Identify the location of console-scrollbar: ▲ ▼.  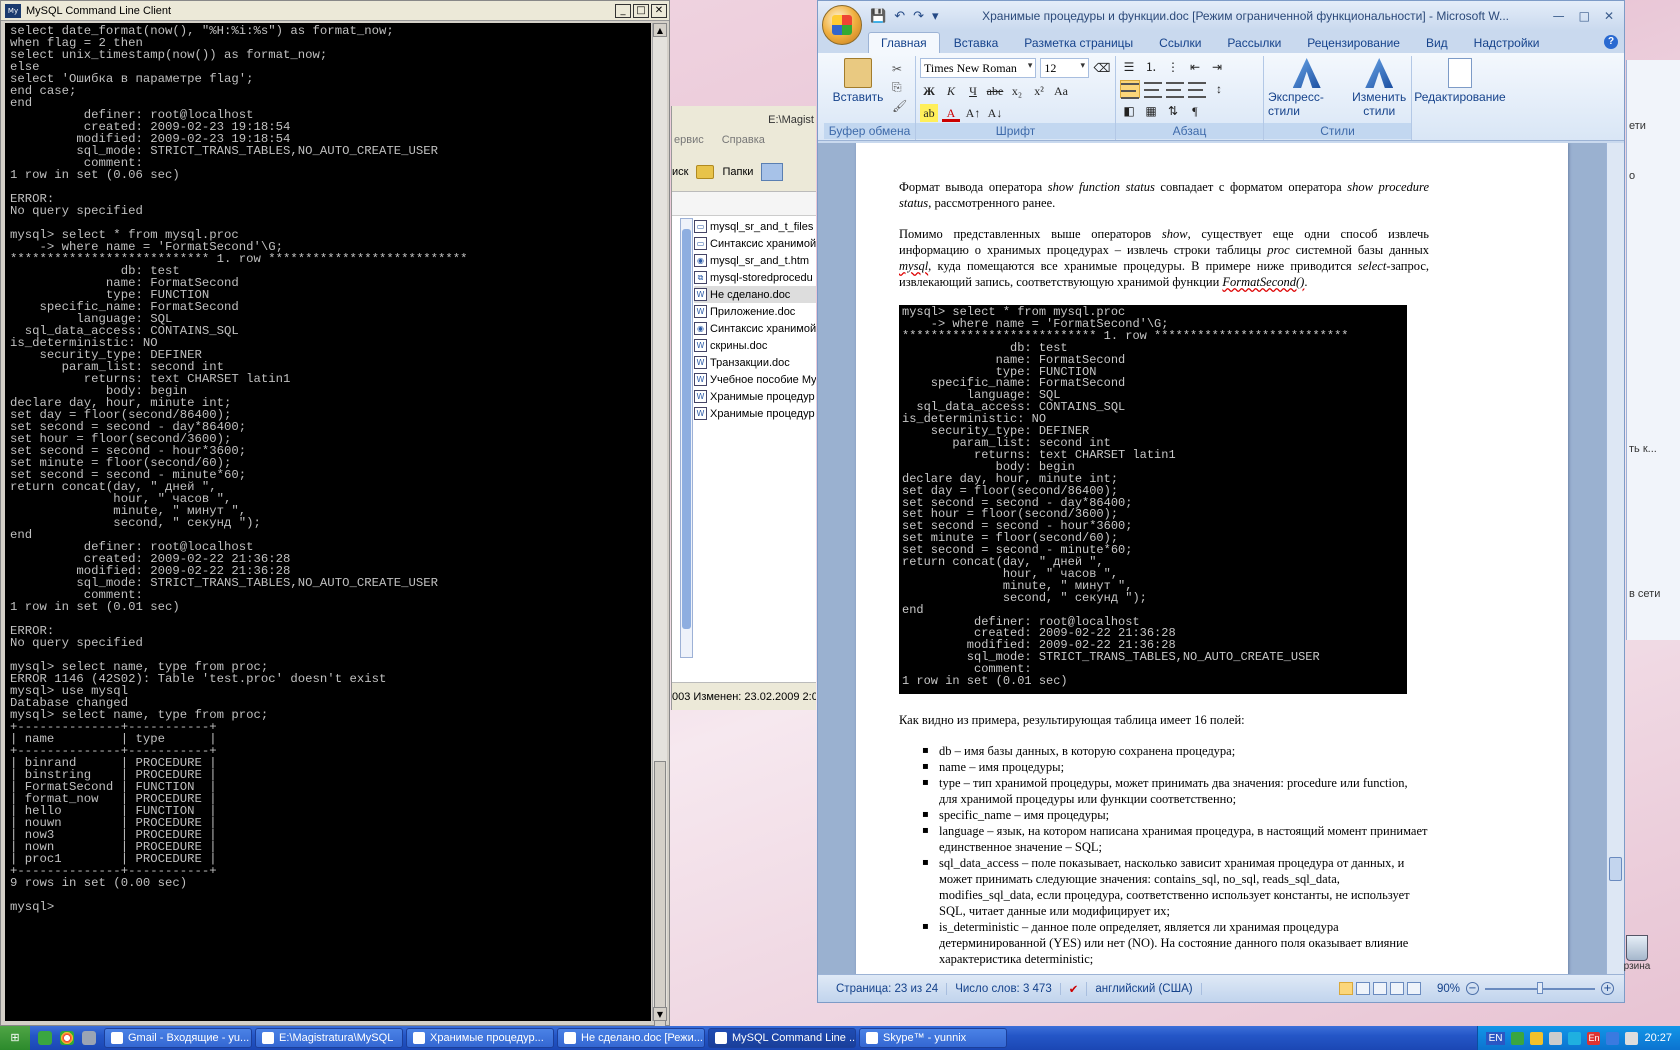
(659, 532).